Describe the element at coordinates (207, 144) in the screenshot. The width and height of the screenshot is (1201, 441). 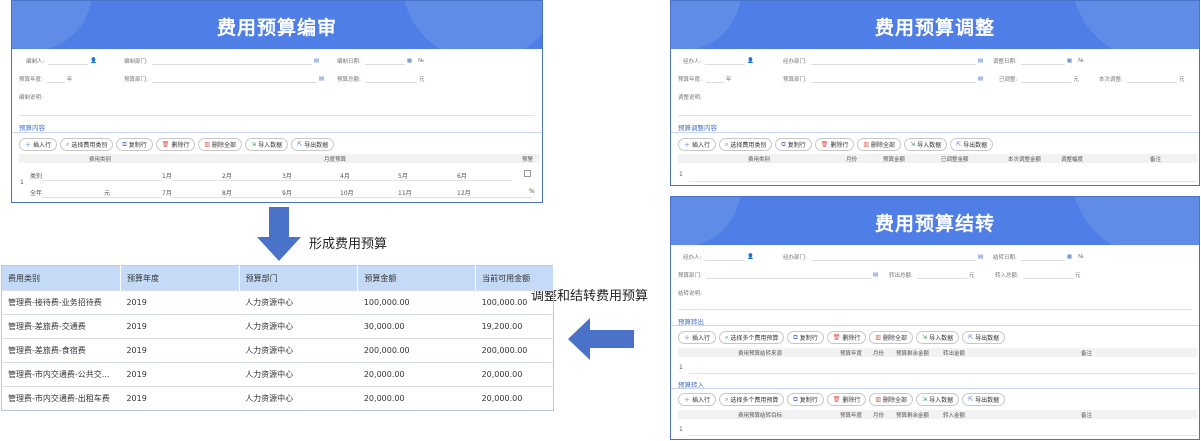
I see `trash-all-icon: ▥` at that location.